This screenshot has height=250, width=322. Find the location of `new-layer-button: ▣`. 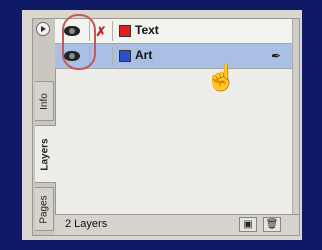

new-layer-button: ▣ is located at coordinates (248, 224).